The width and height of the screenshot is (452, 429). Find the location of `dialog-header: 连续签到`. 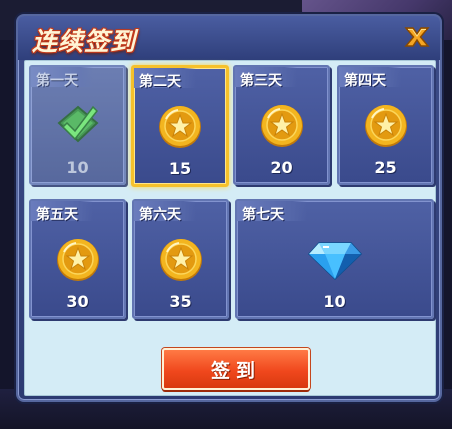

dialog-header: 连续签到 is located at coordinates (229, 38).